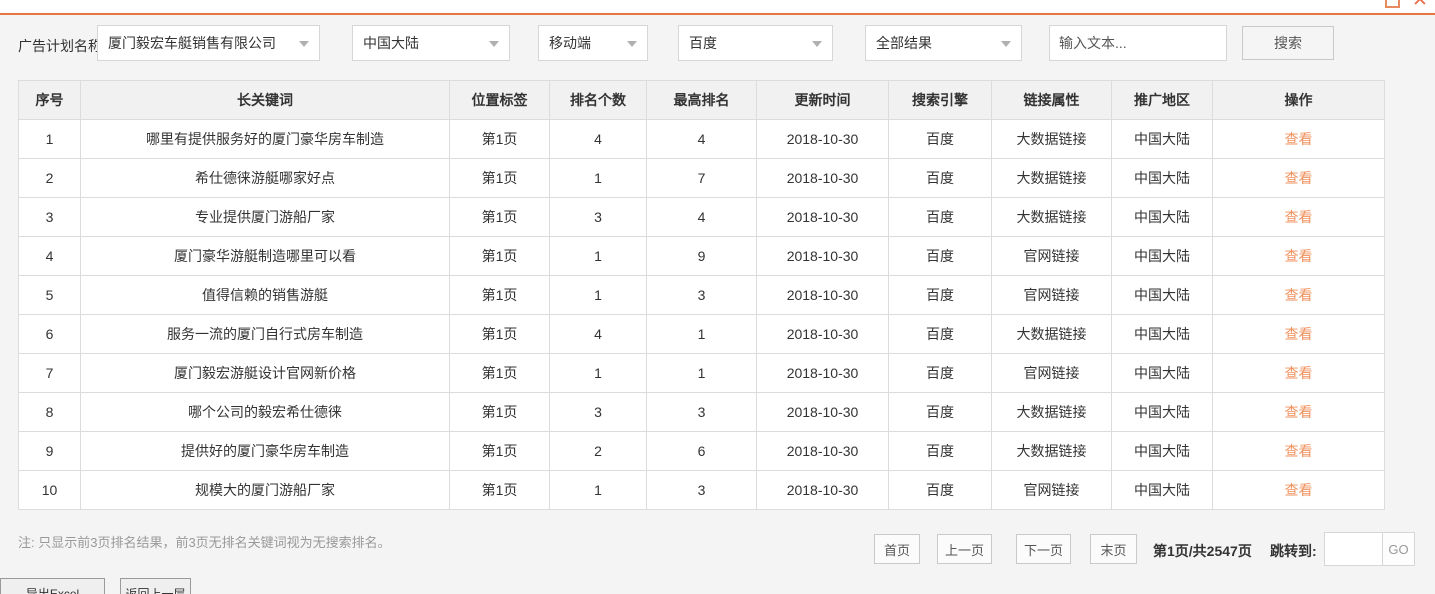  I want to click on table-cell: 专业提供厦门游船厂家, so click(265, 217).